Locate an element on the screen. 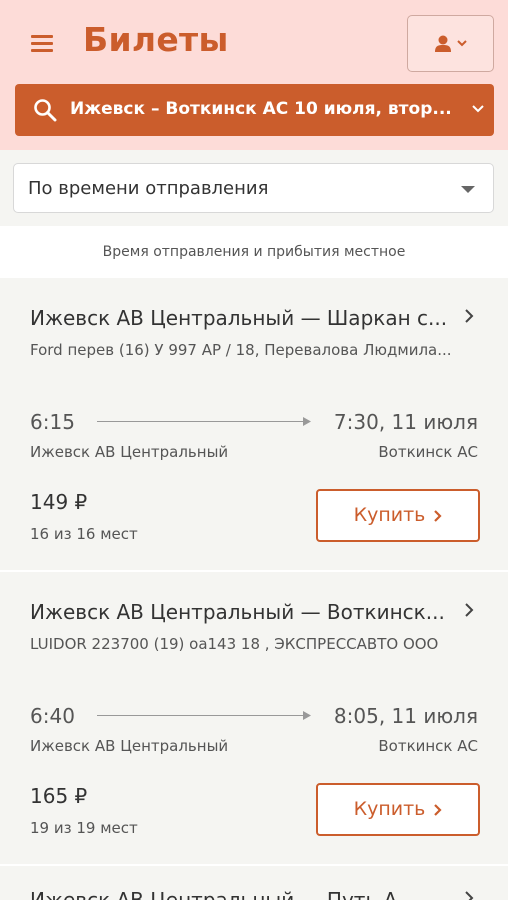 The height and width of the screenshot is (900, 508). sort-selected-value: По времени отправления is located at coordinates (148, 188).